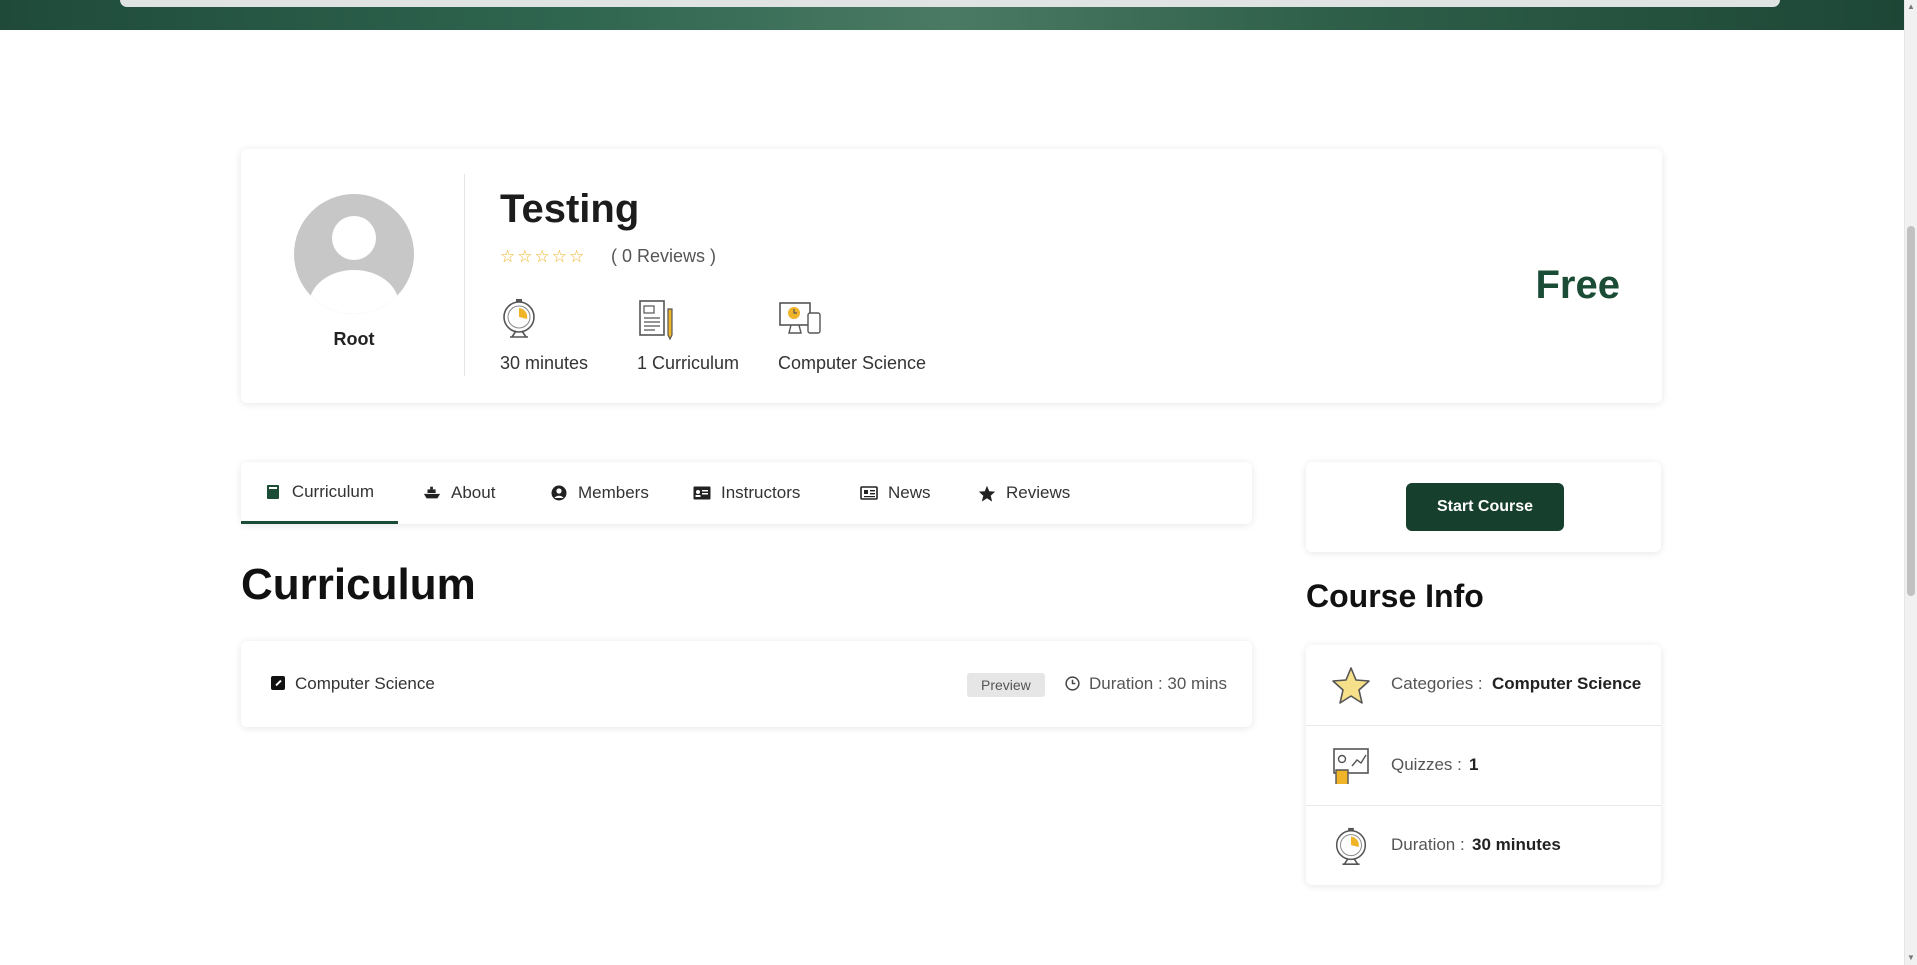  Describe the element at coordinates (464, 275) in the screenshot. I see `divider` at that location.